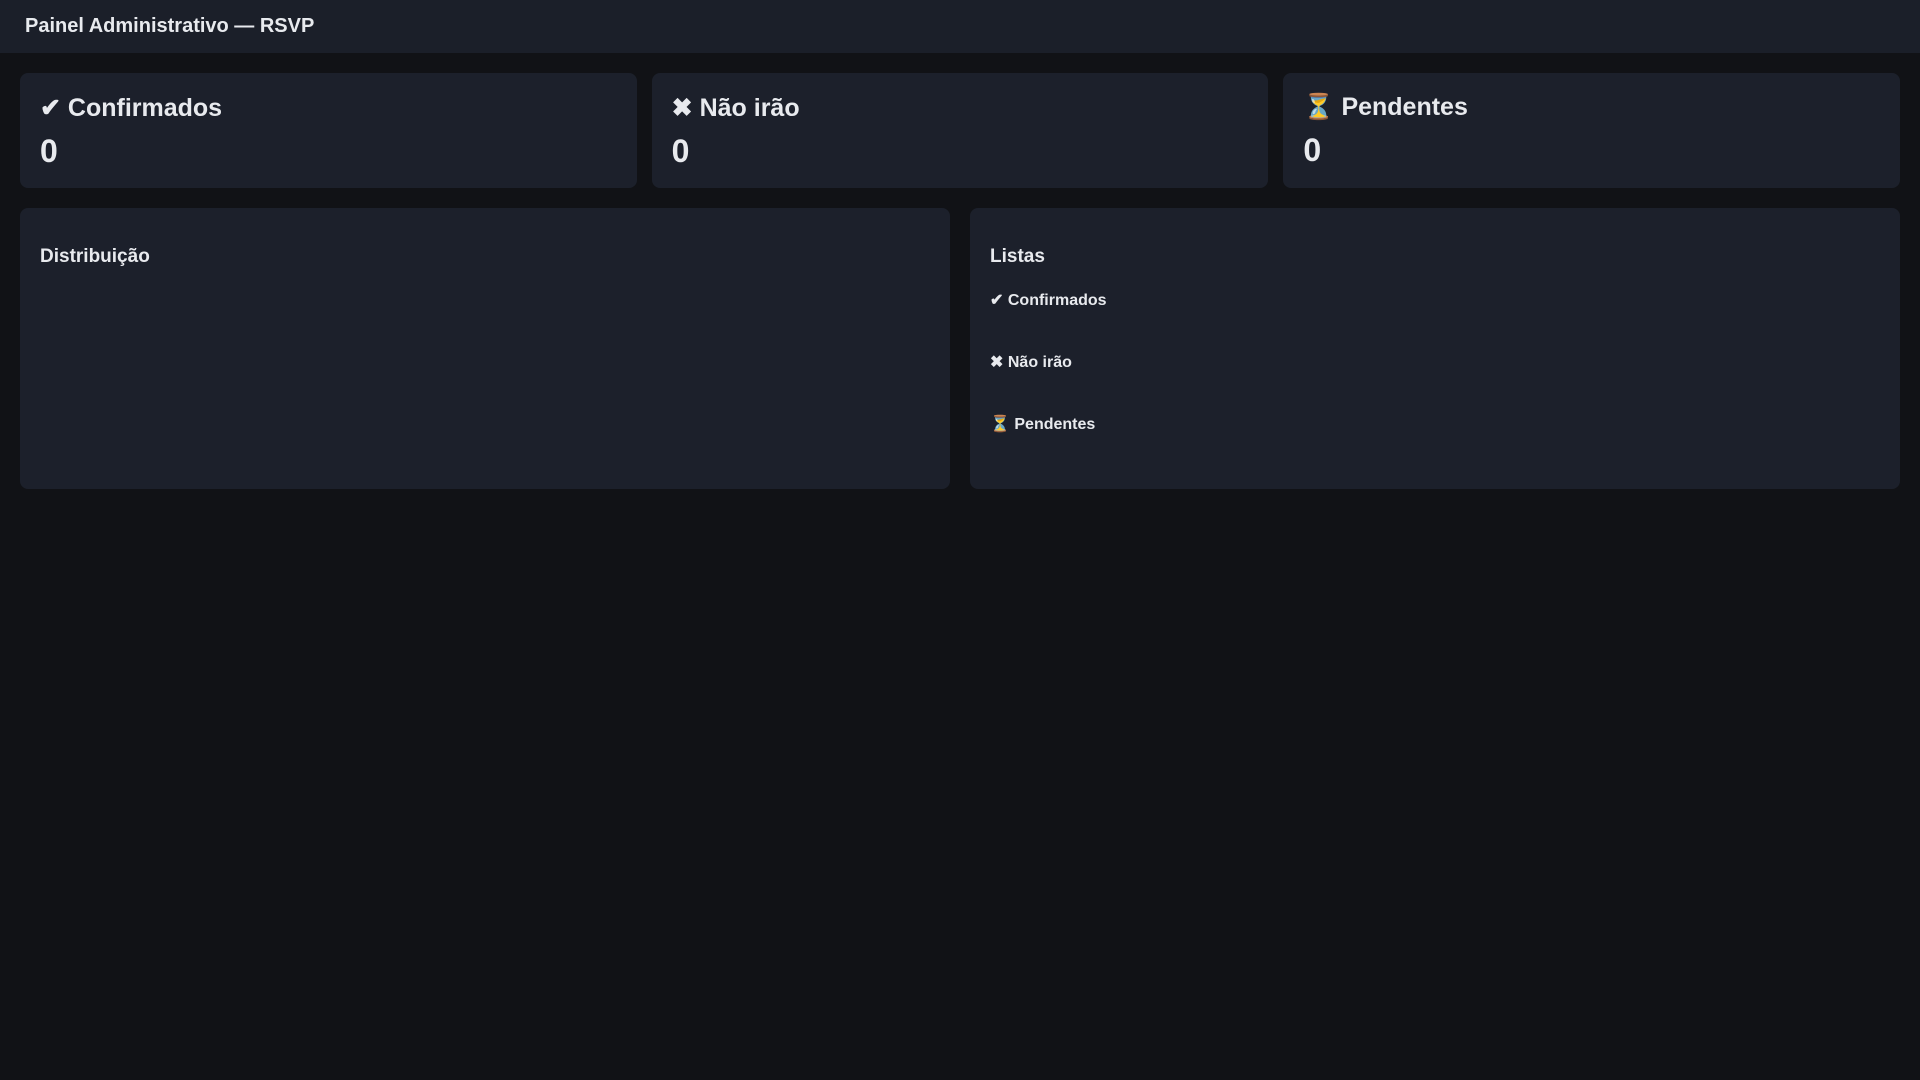 The width and height of the screenshot is (1920, 1080). I want to click on list-label: Pendentes, so click(1055, 424).